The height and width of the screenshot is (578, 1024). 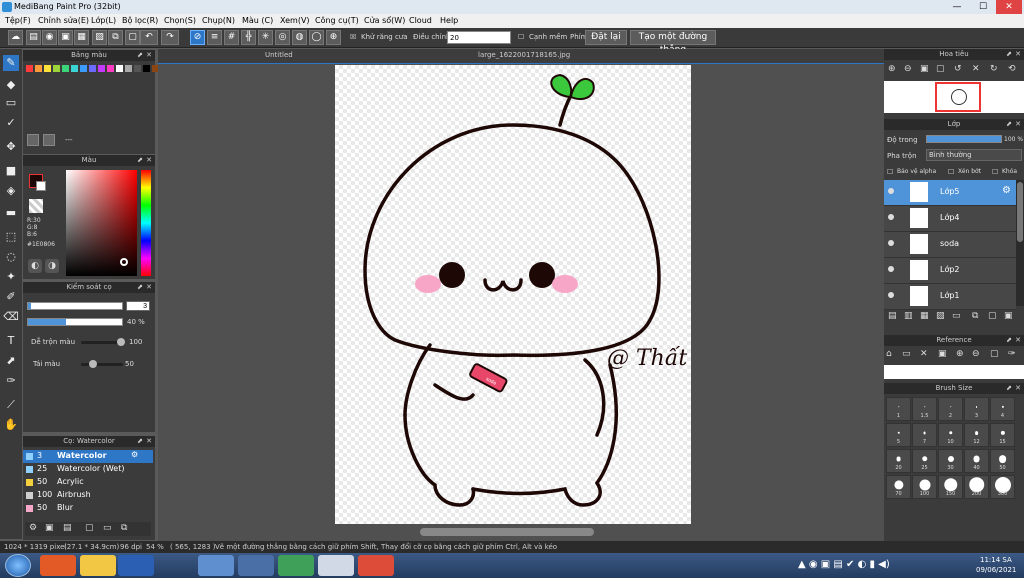 What do you see at coordinates (950, 297) in the screenshot?
I see `layer-row: Lớp1` at bounding box center [950, 297].